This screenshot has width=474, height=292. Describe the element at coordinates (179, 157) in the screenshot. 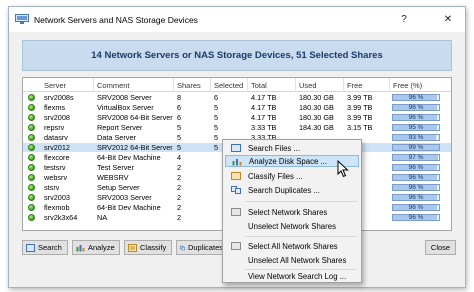

I see `cell-shares: 4` at that location.